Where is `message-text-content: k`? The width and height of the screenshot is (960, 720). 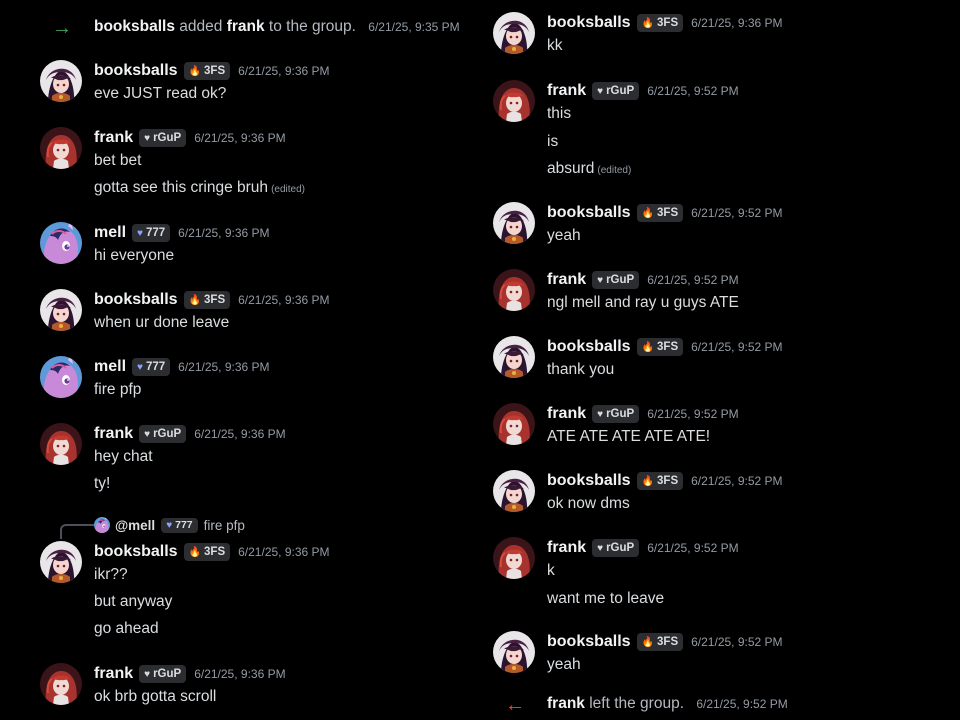 message-text-content: k is located at coordinates (551, 570).